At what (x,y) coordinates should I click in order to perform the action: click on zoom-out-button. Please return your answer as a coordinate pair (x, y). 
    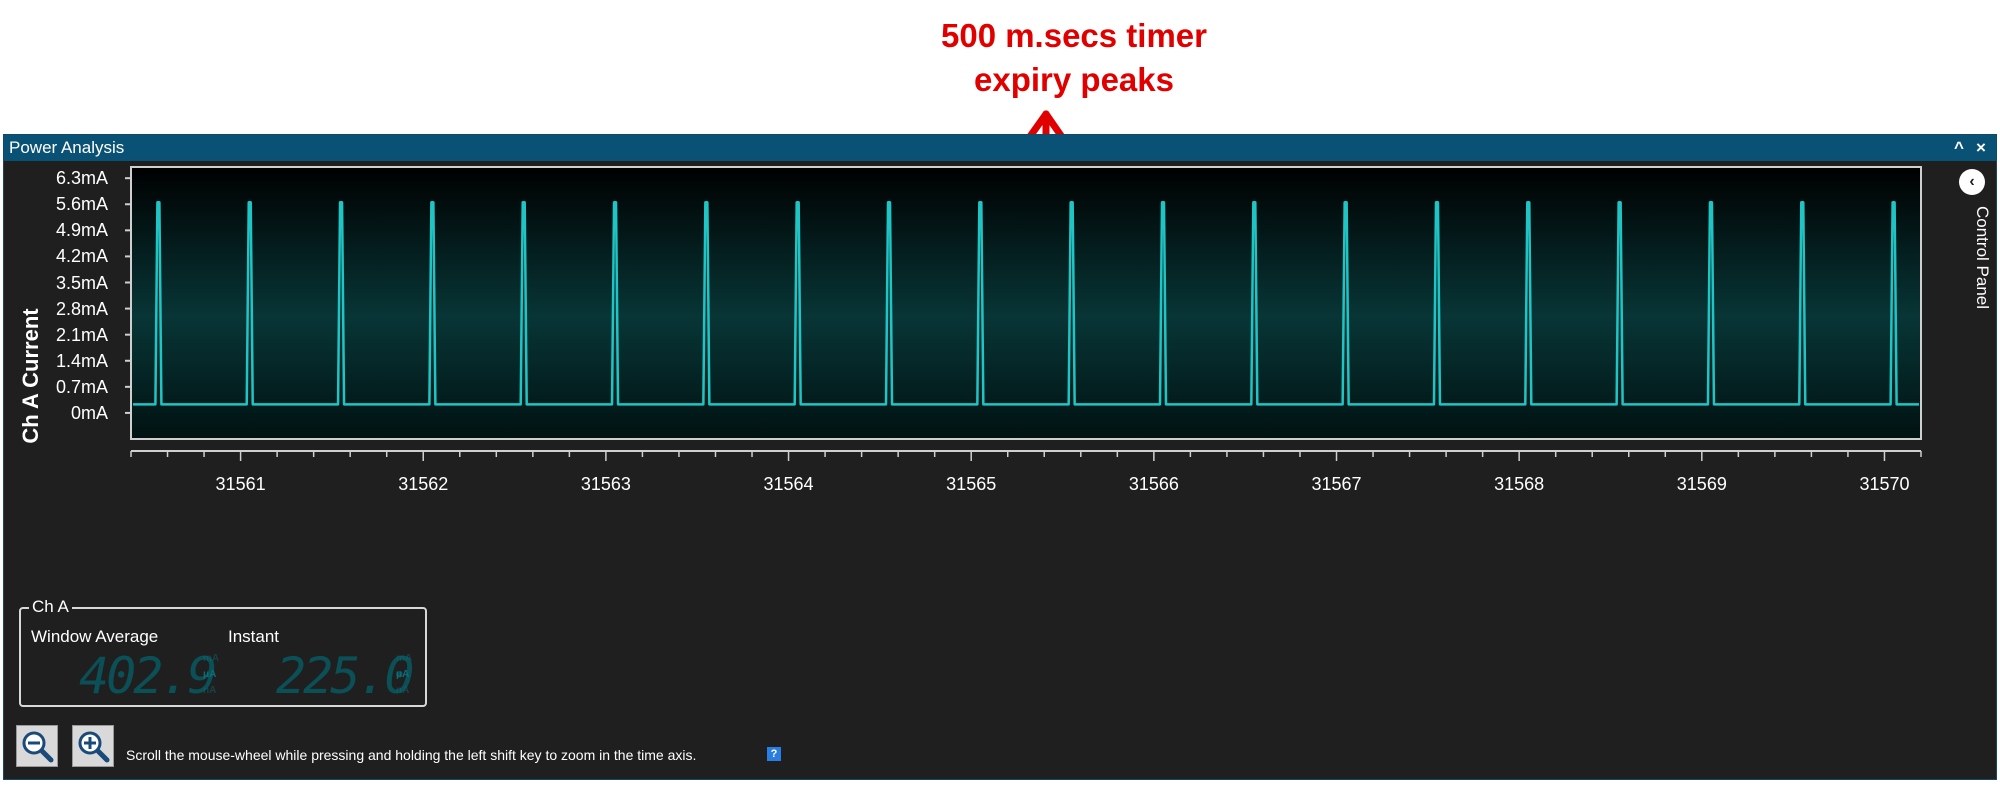
    Looking at the image, I should click on (37, 746).